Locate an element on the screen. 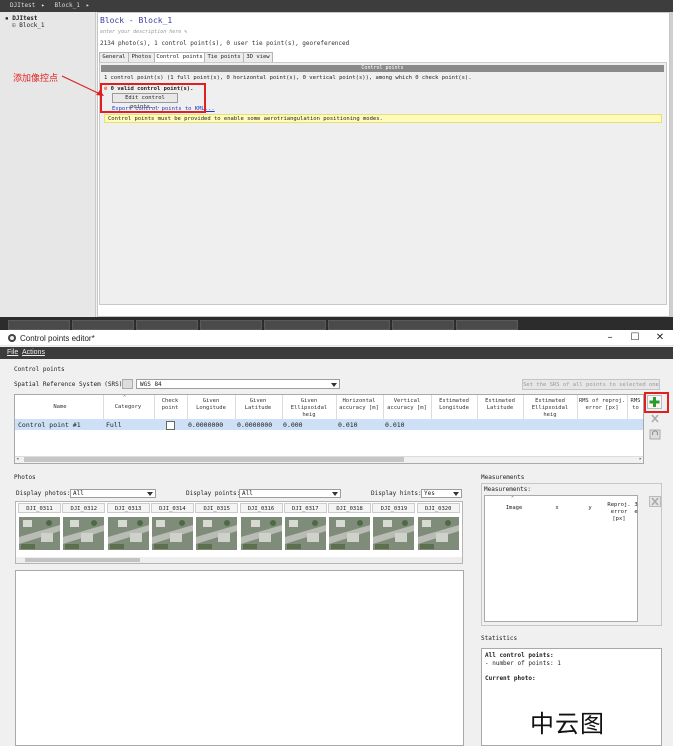 This screenshot has height=746, width=673. photo-thumbnail: DJI_0320 is located at coordinates (438, 530).